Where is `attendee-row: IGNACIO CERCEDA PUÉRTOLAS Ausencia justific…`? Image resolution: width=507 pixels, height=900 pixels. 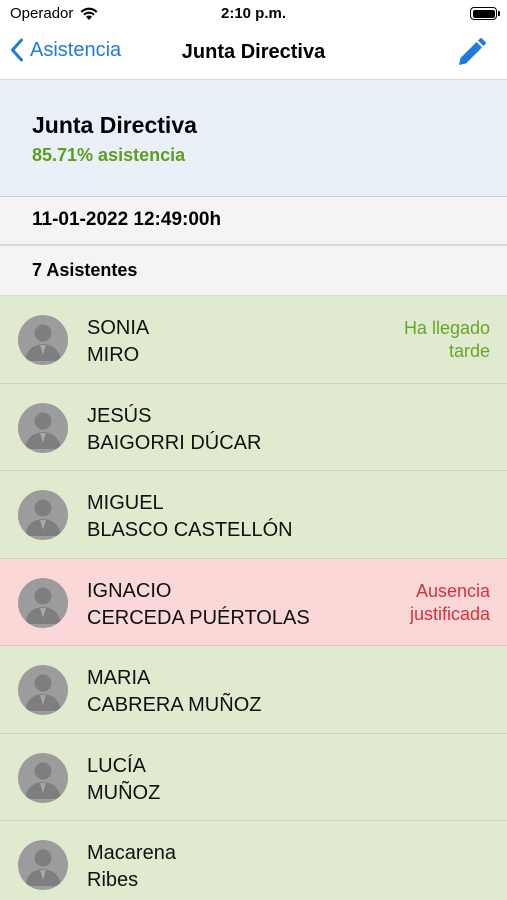
attendee-row: IGNACIO CERCEDA PUÉRTOLAS Ausencia justific… is located at coordinates (253, 602).